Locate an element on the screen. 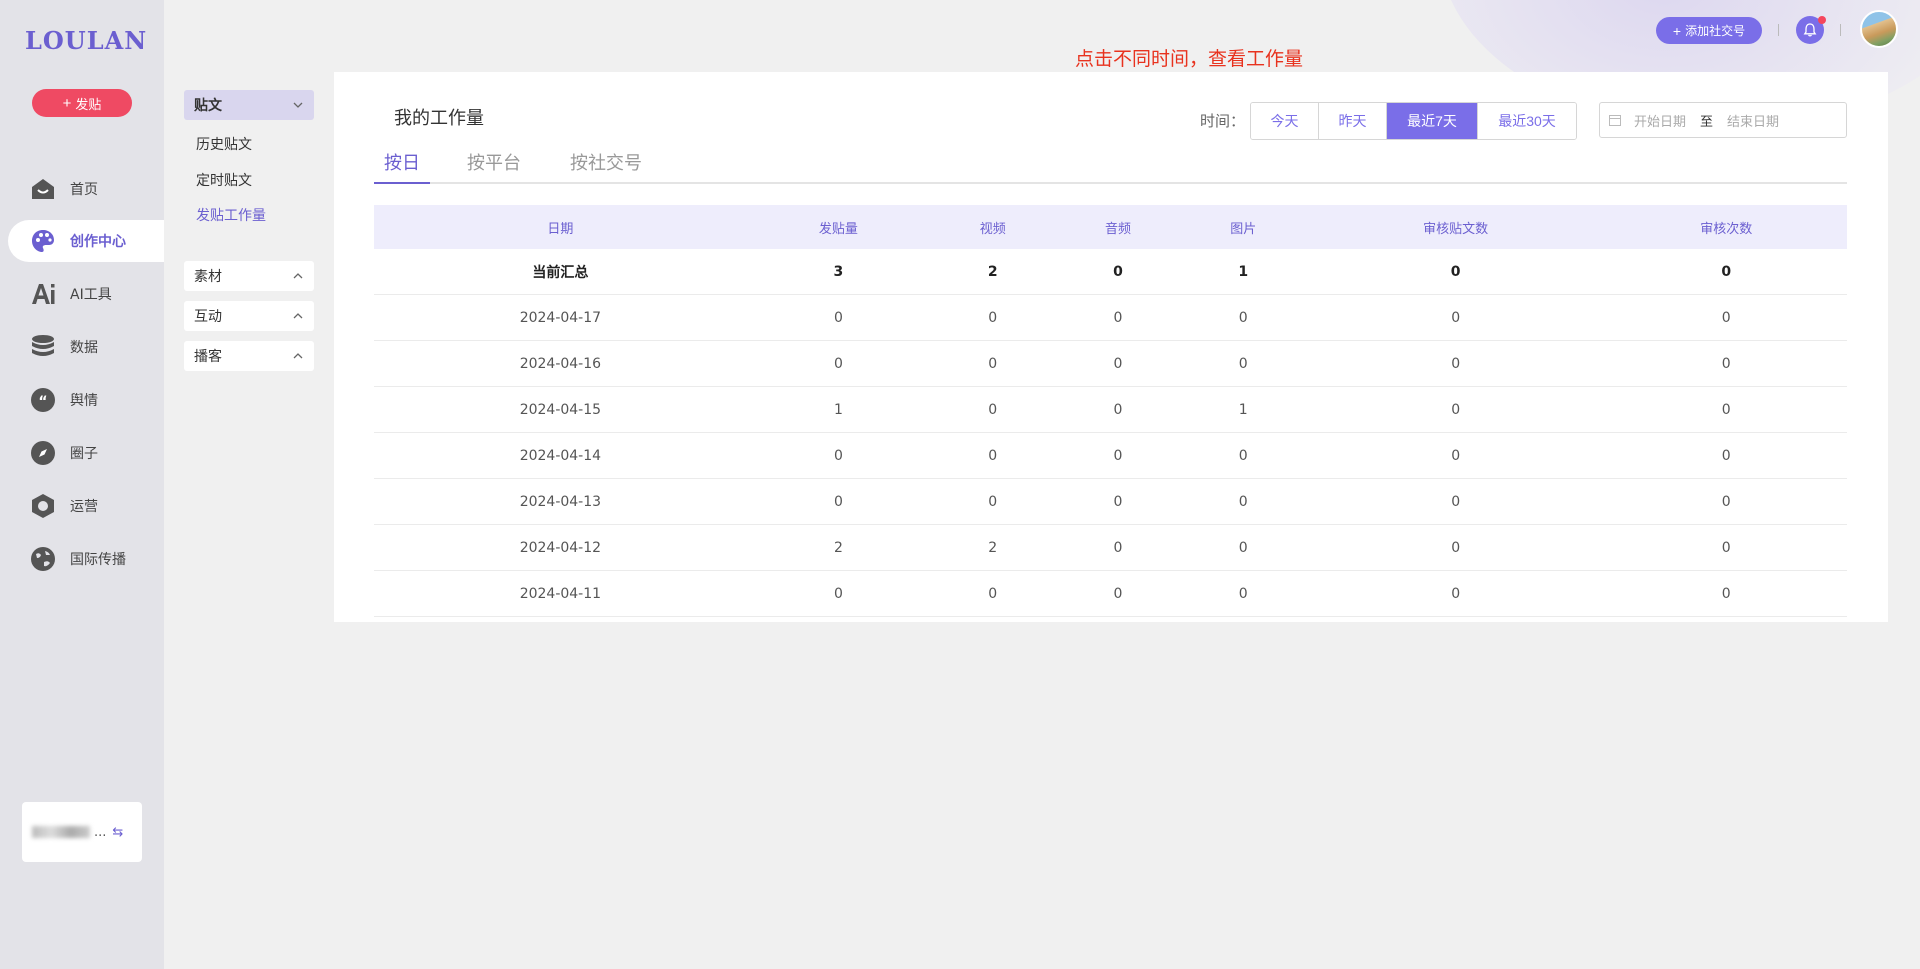  tab-label: 按日 is located at coordinates (402, 163).